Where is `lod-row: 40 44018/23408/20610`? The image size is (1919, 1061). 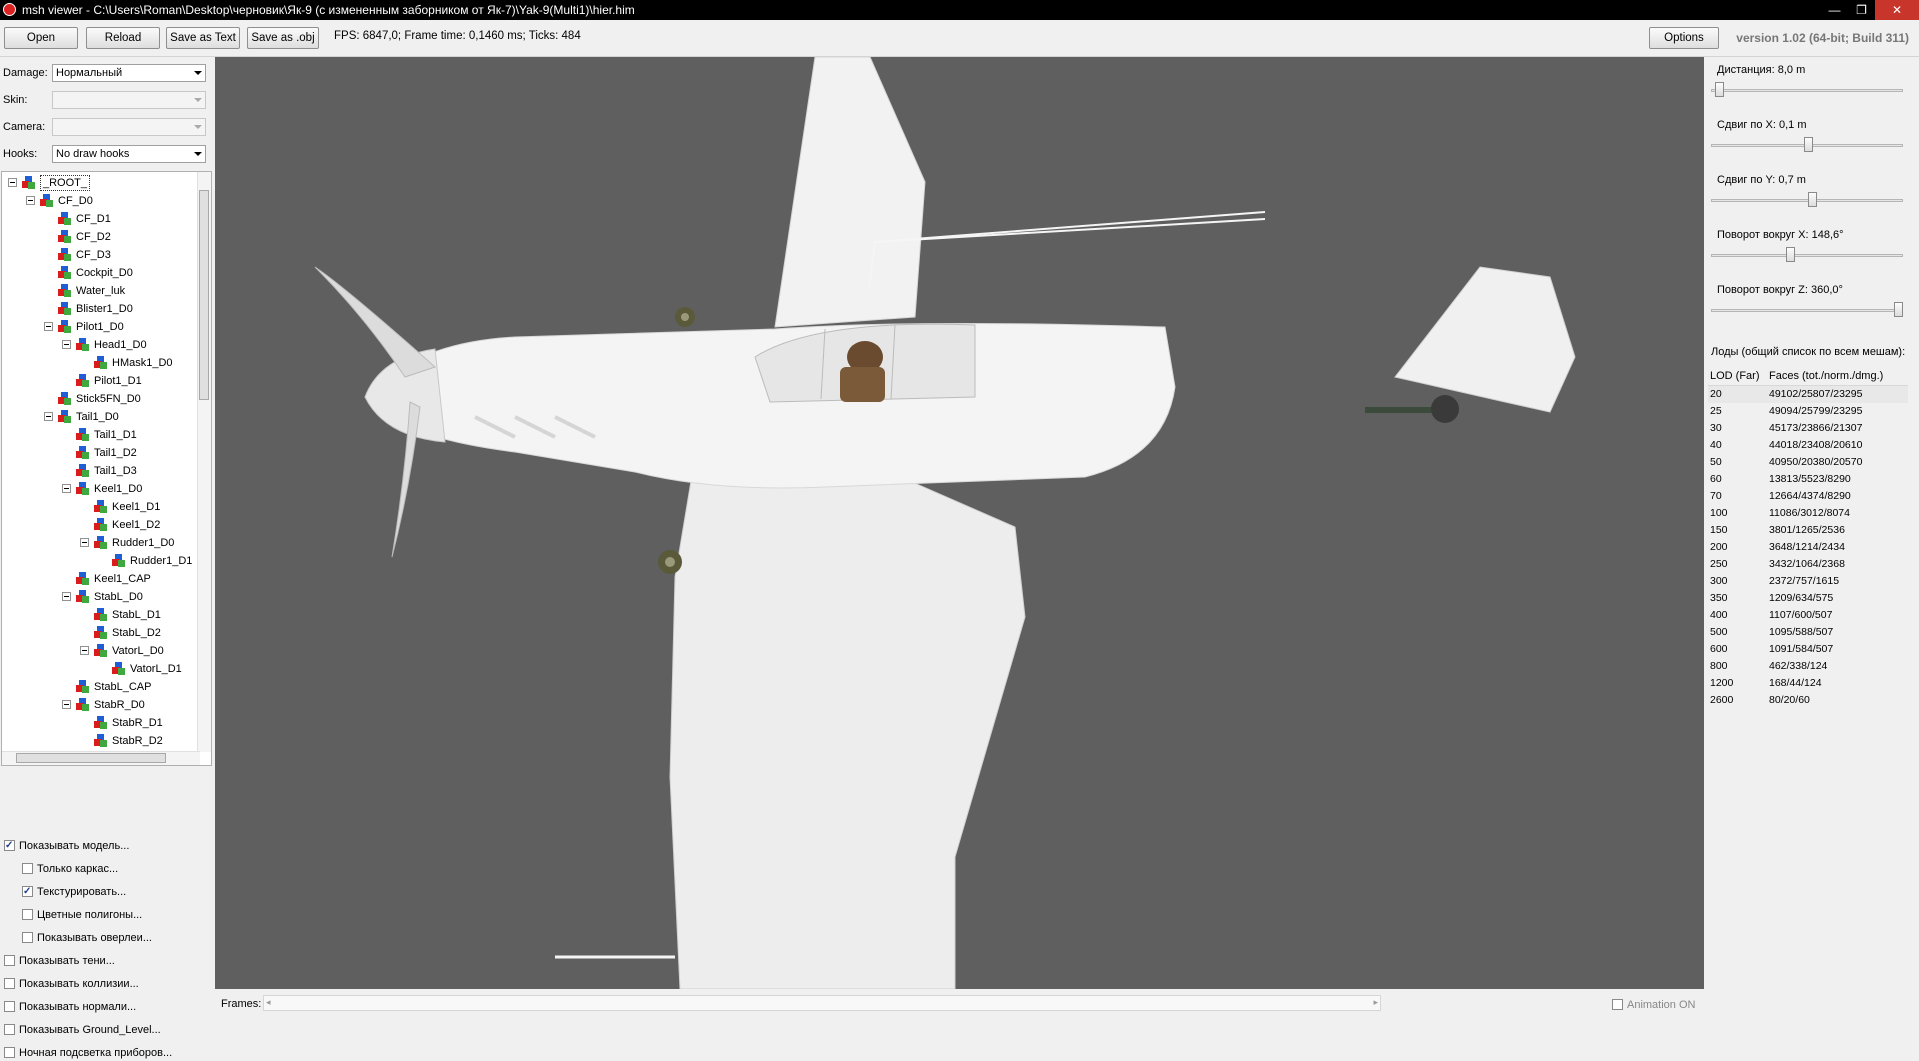 lod-row: 40 44018/23408/20610 is located at coordinates (1808, 445).